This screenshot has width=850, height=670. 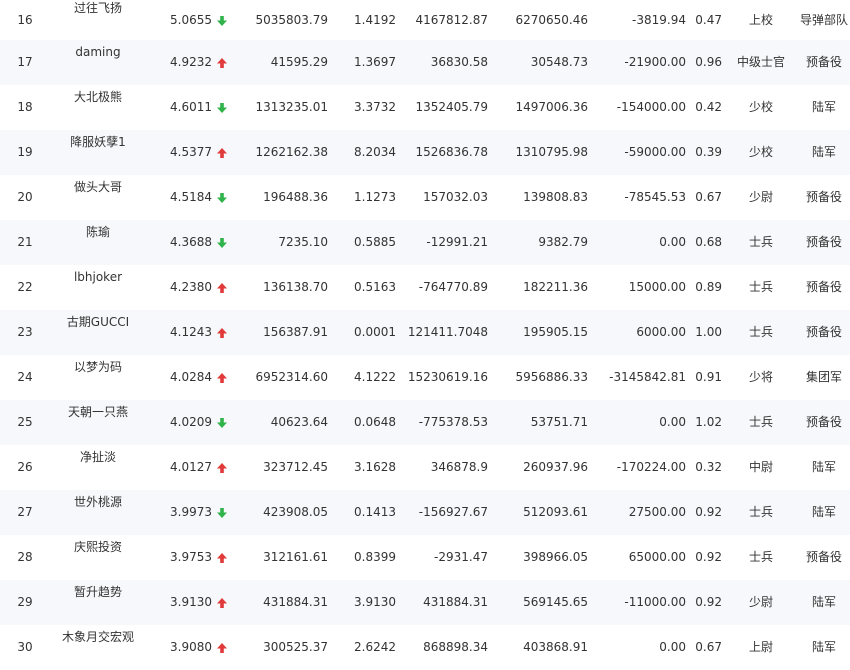 I want to click on rank-cell: 19, so click(x=25, y=152).